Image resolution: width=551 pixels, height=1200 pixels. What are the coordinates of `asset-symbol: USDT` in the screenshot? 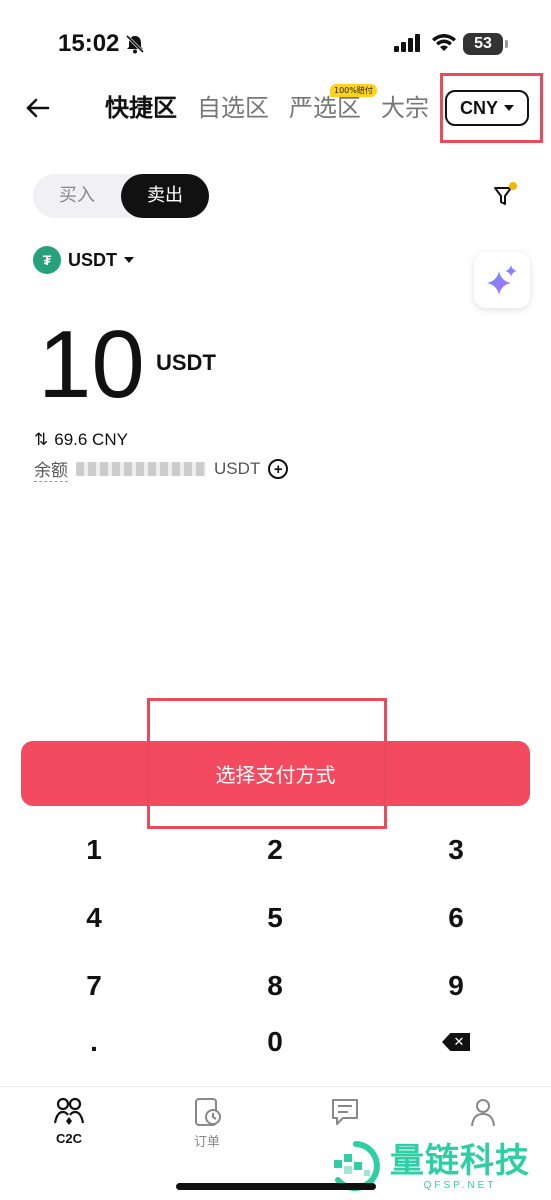 It's located at (92, 259).